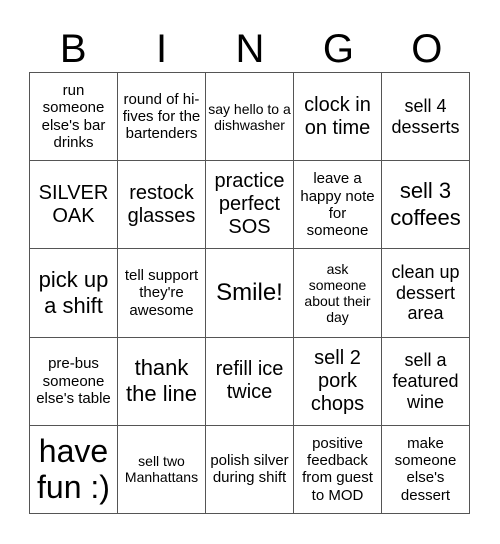 Image resolution: width=500 pixels, height=544 pixels. What do you see at coordinates (338, 205) in the screenshot?
I see `bingo-cell: leave a happy note for someone` at bounding box center [338, 205].